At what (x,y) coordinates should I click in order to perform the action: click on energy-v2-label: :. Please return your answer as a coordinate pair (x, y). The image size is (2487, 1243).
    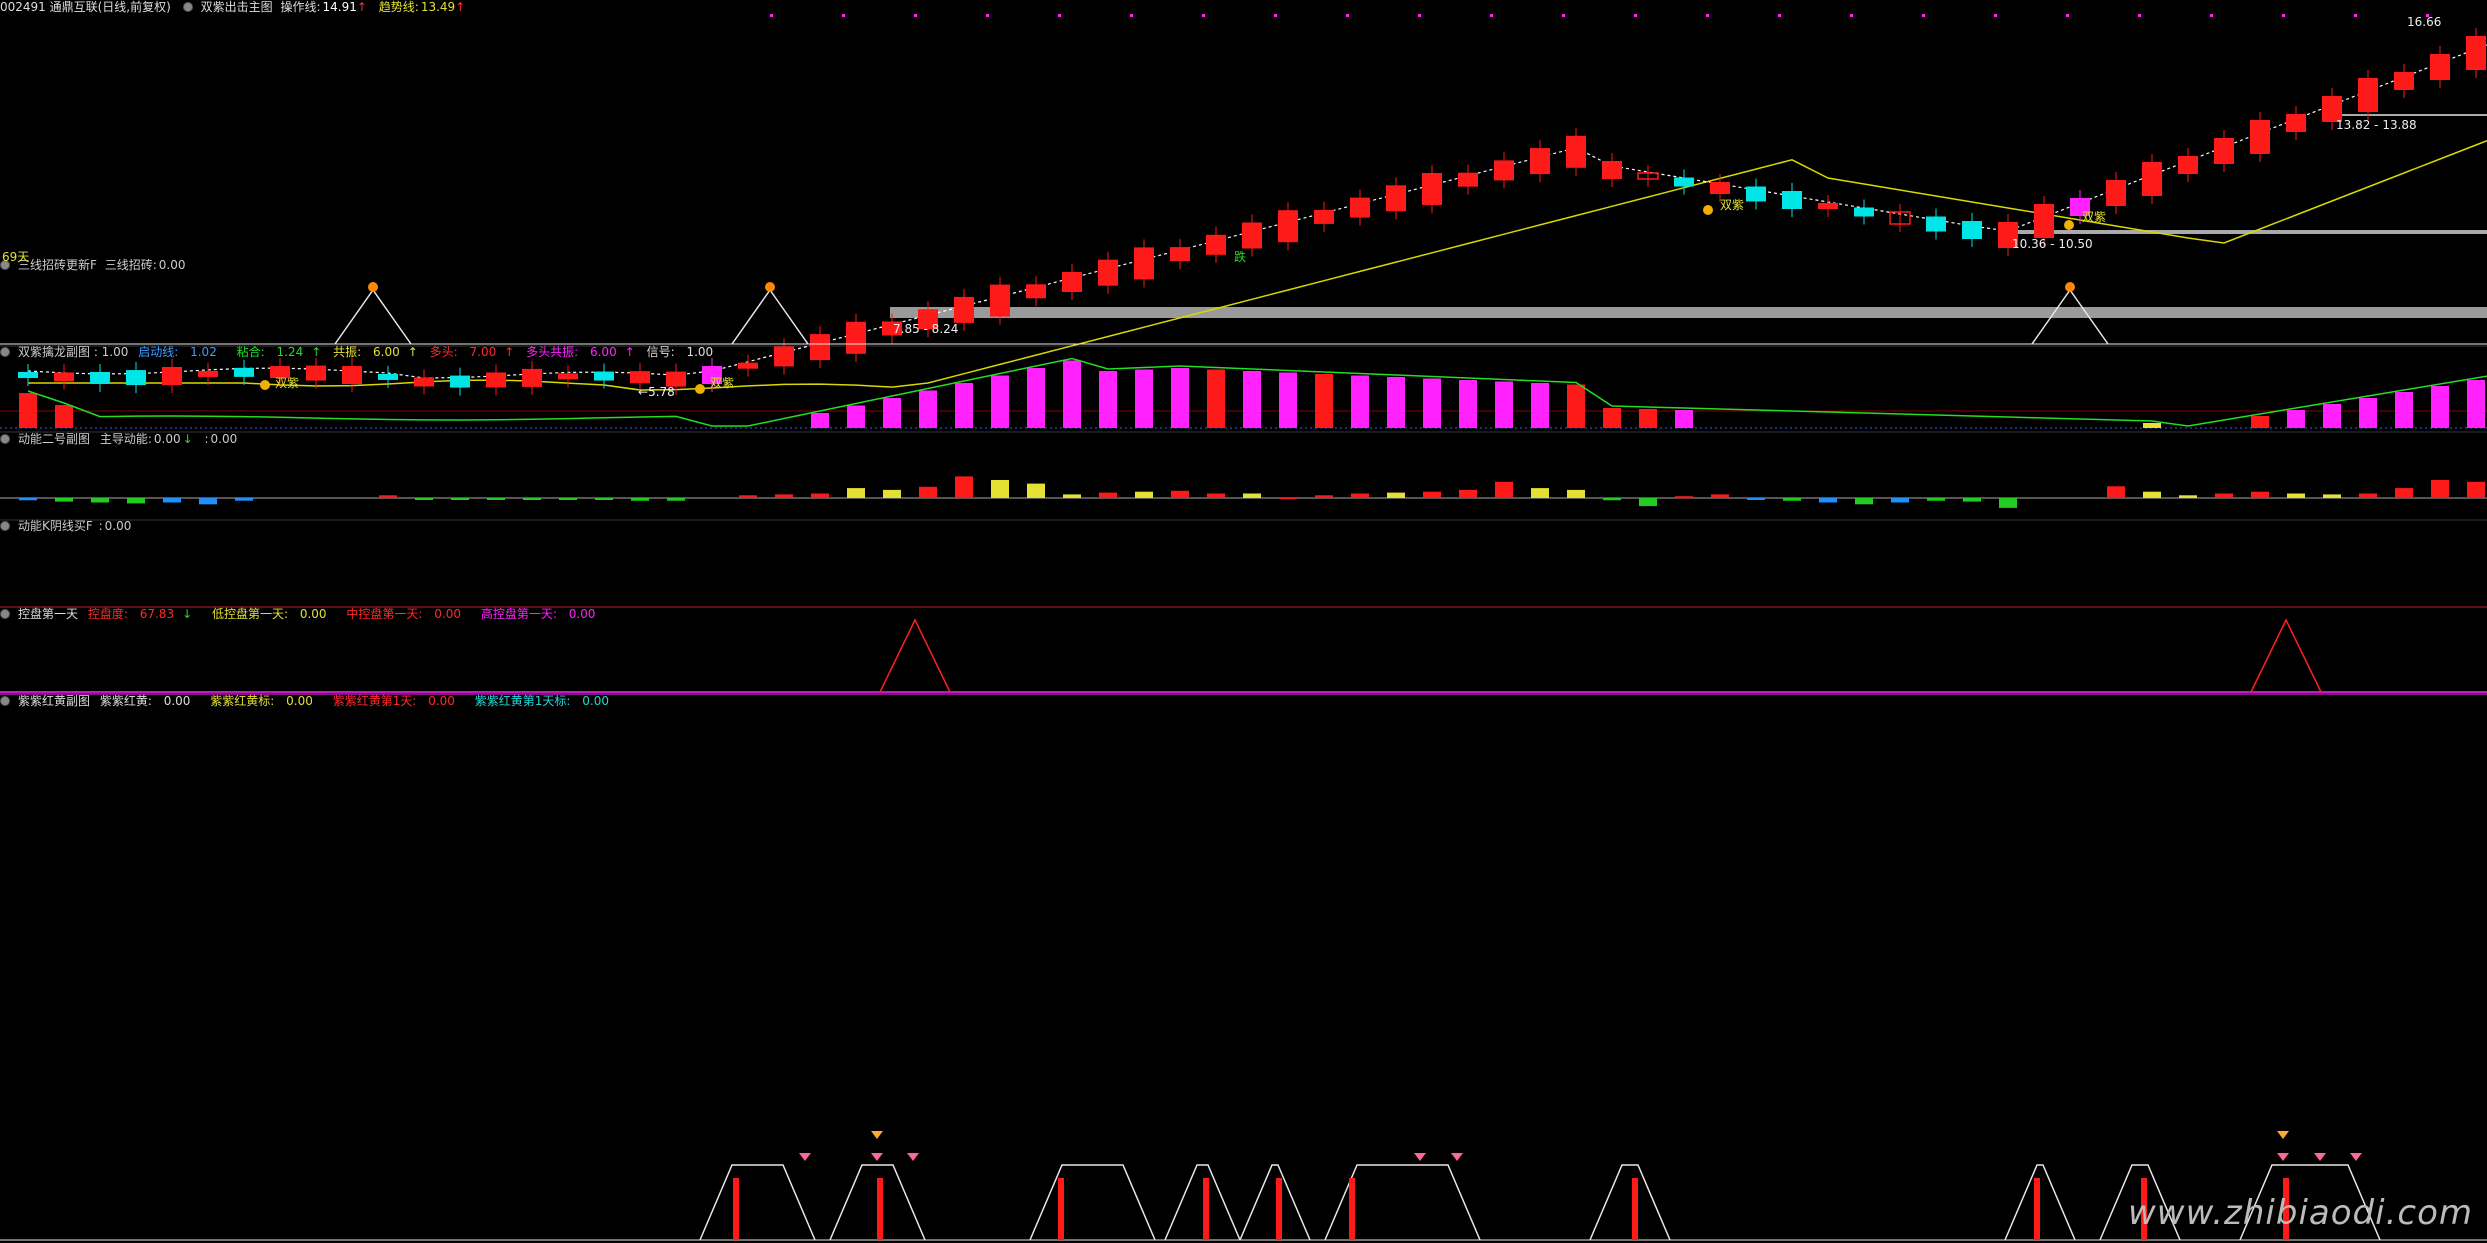
    Looking at the image, I should click on (206, 439).